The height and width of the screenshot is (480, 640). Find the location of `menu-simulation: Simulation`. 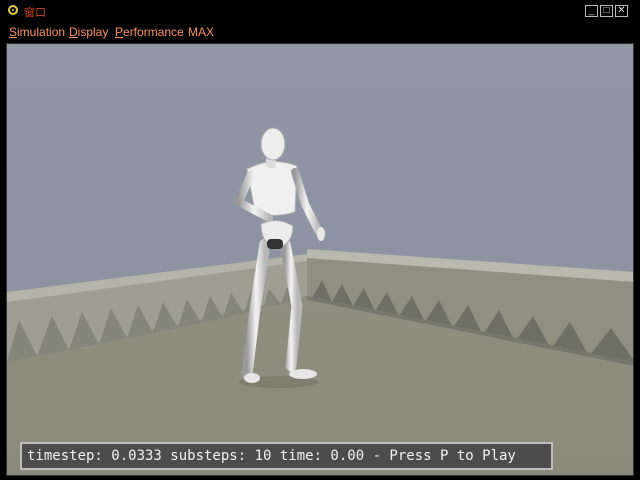

menu-simulation: Simulation is located at coordinates (37, 32).